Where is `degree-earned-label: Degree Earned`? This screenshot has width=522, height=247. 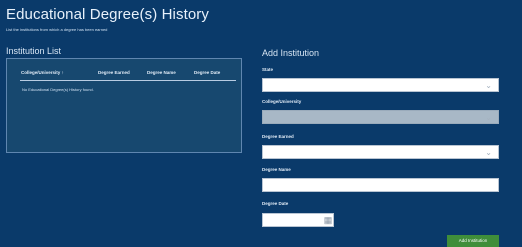
degree-earned-label: Degree Earned is located at coordinates (278, 136).